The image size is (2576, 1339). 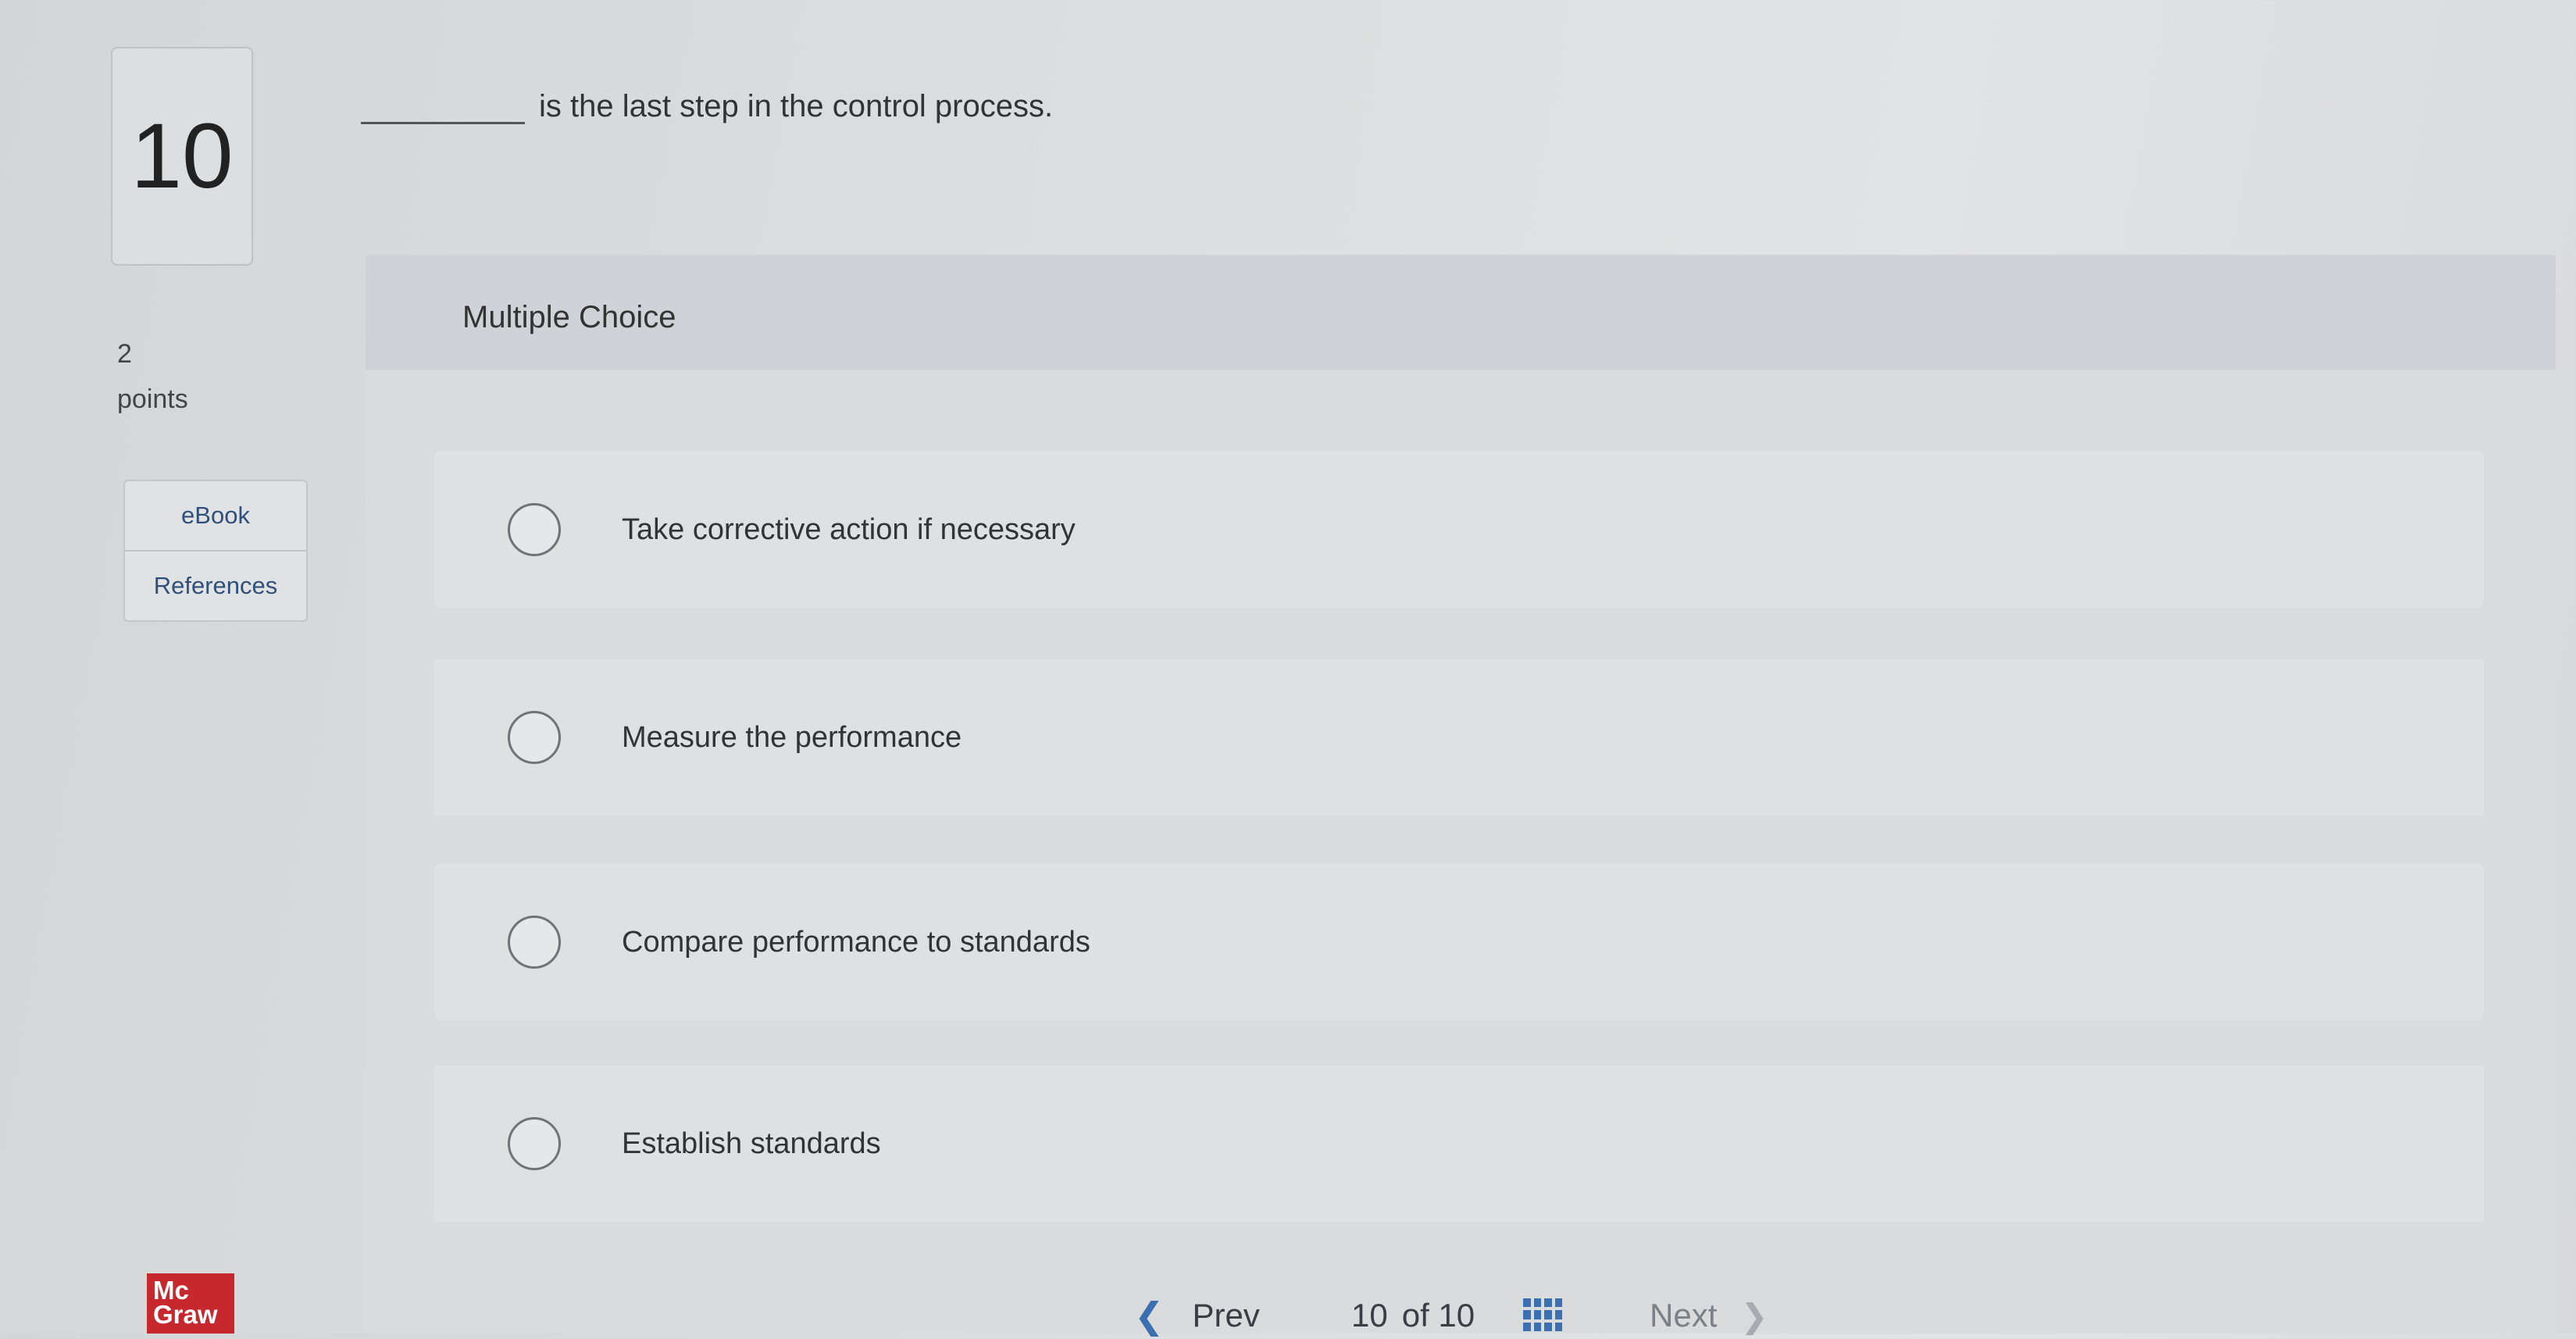 I want to click on answer-blank, so click(x=443, y=105).